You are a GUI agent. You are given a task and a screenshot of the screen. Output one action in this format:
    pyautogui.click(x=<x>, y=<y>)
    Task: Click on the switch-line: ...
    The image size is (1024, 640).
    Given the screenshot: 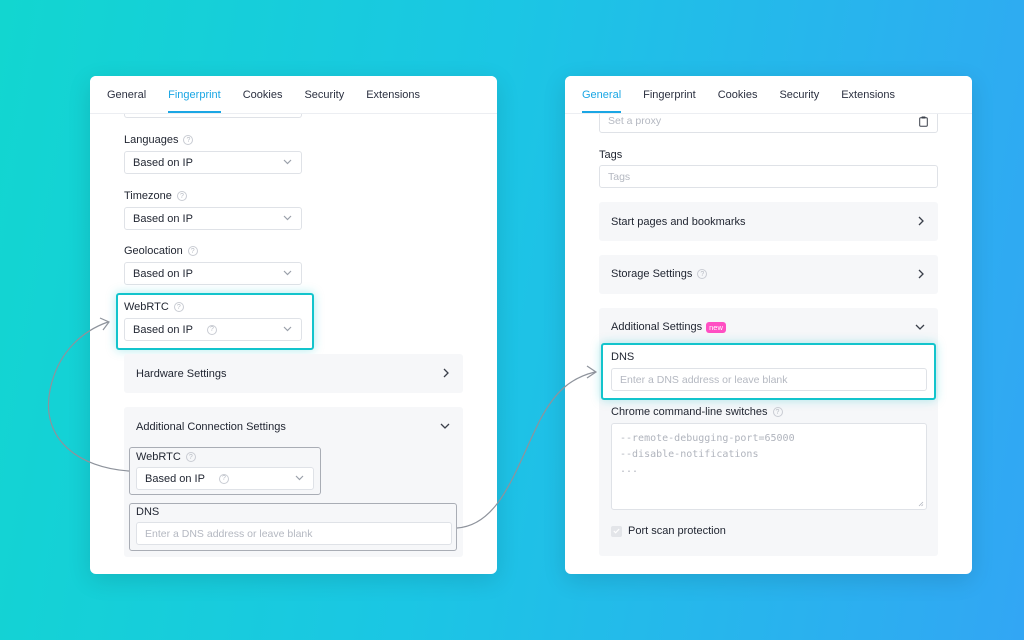 What is the action you would take?
    pyautogui.click(x=629, y=469)
    